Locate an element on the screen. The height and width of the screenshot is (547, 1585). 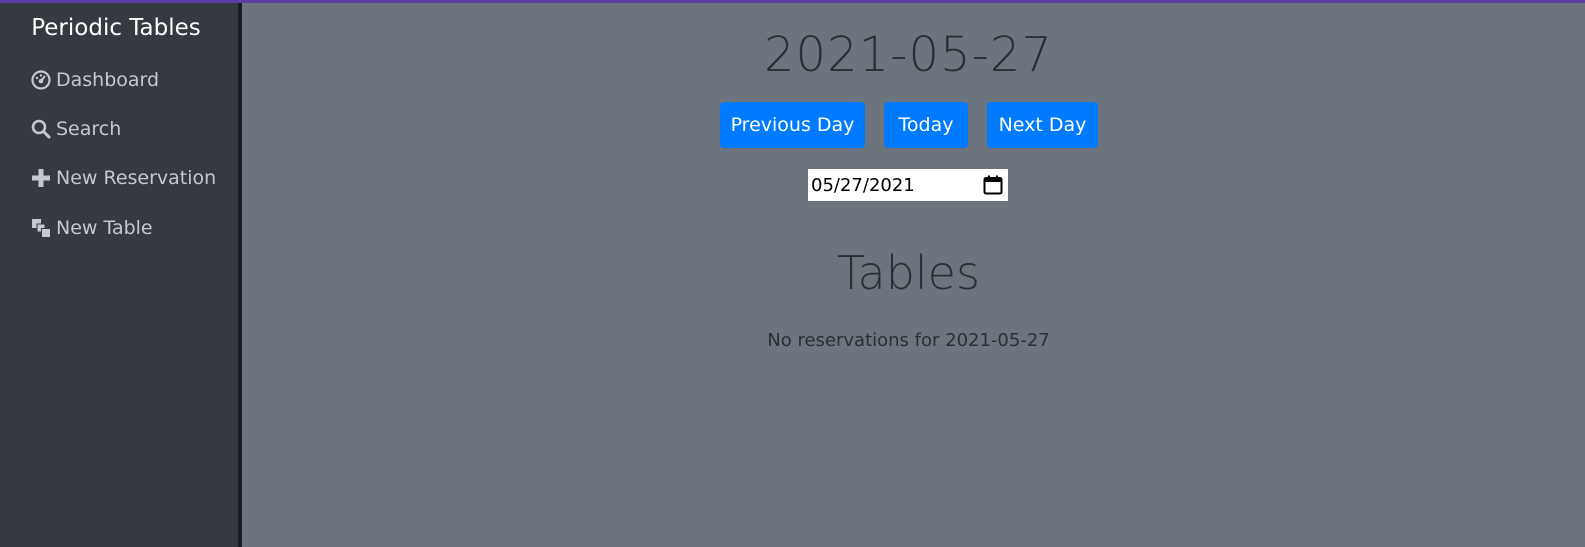
sidebar-item-label: New Table is located at coordinates (104, 228).